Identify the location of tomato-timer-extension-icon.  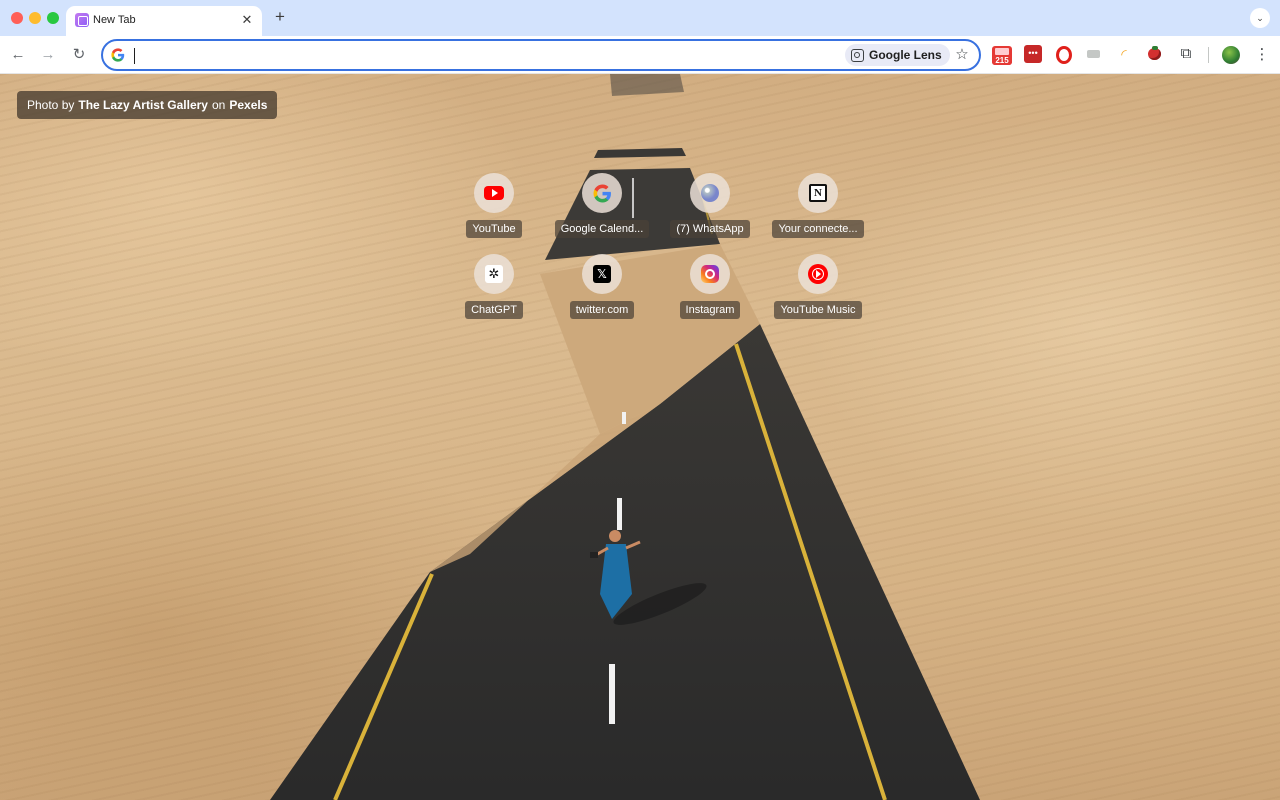
(1155, 54).